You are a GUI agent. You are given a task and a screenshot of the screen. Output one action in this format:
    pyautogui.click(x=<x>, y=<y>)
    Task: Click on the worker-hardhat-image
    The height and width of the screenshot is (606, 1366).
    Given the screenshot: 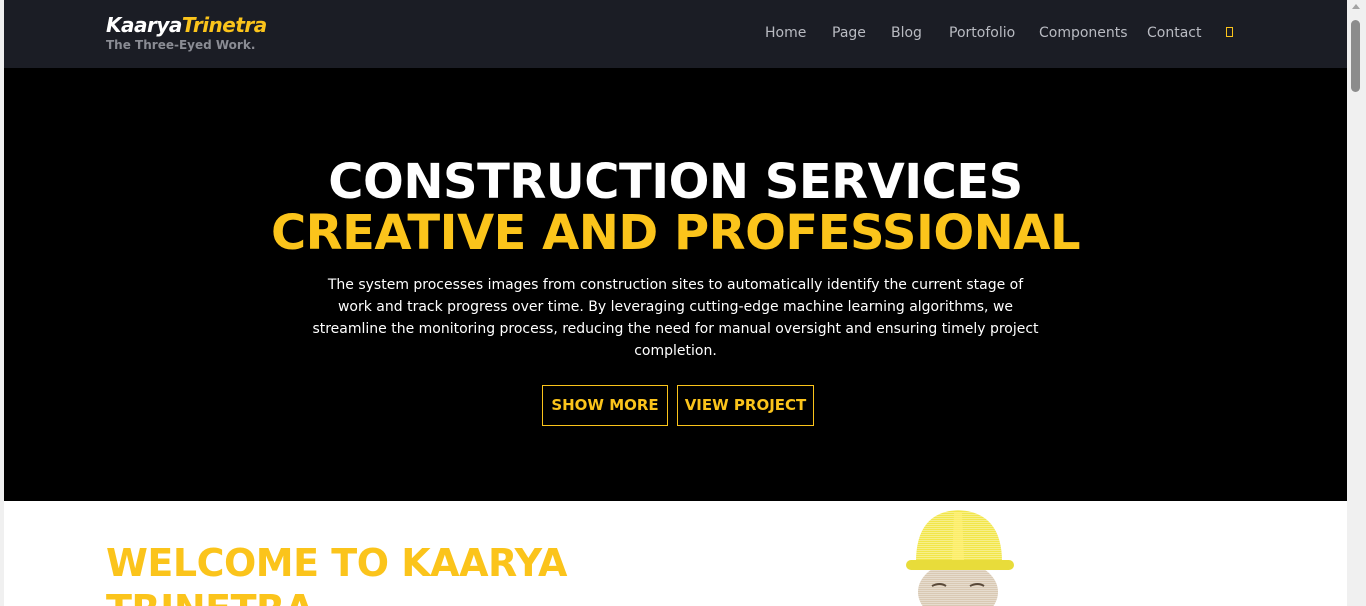 What is the action you would take?
    pyautogui.click(x=960, y=558)
    